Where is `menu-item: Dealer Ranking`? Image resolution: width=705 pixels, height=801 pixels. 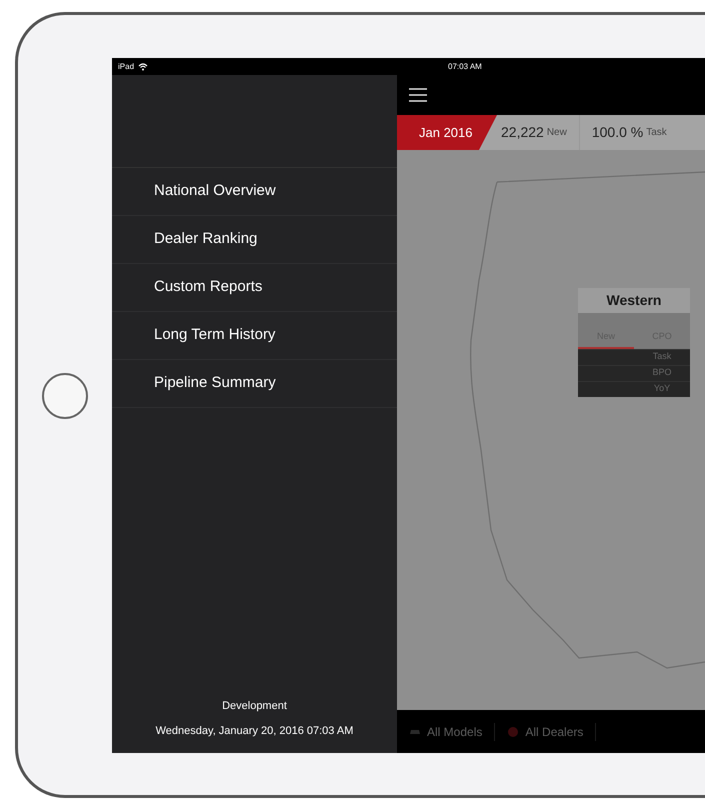
menu-item: Dealer Ranking is located at coordinates (206, 239).